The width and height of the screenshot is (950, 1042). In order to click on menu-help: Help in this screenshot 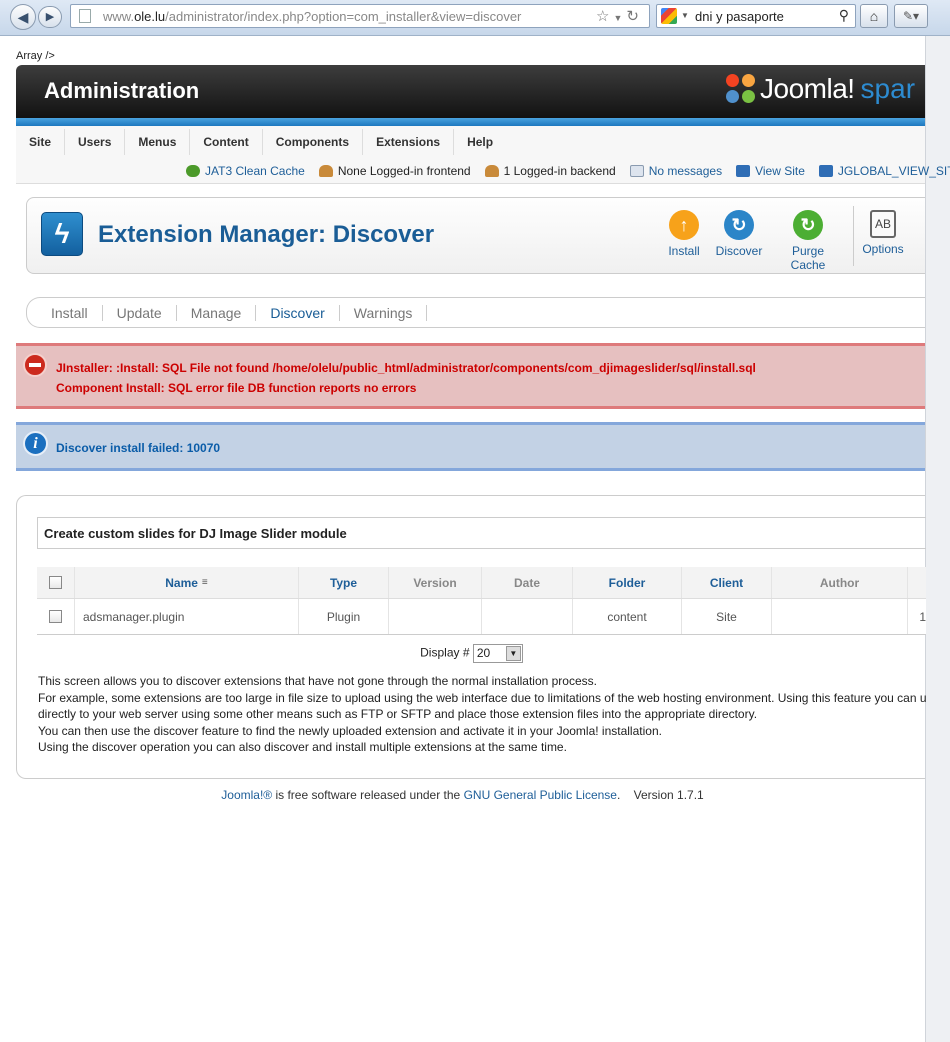, I will do `click(480, 142)`.